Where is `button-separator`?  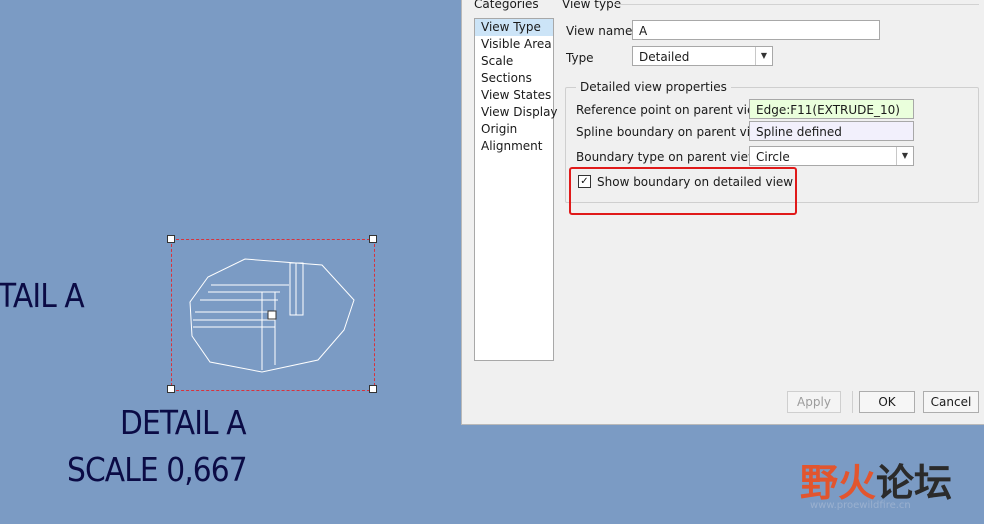
button-separator is located at coordinates (852, 402).